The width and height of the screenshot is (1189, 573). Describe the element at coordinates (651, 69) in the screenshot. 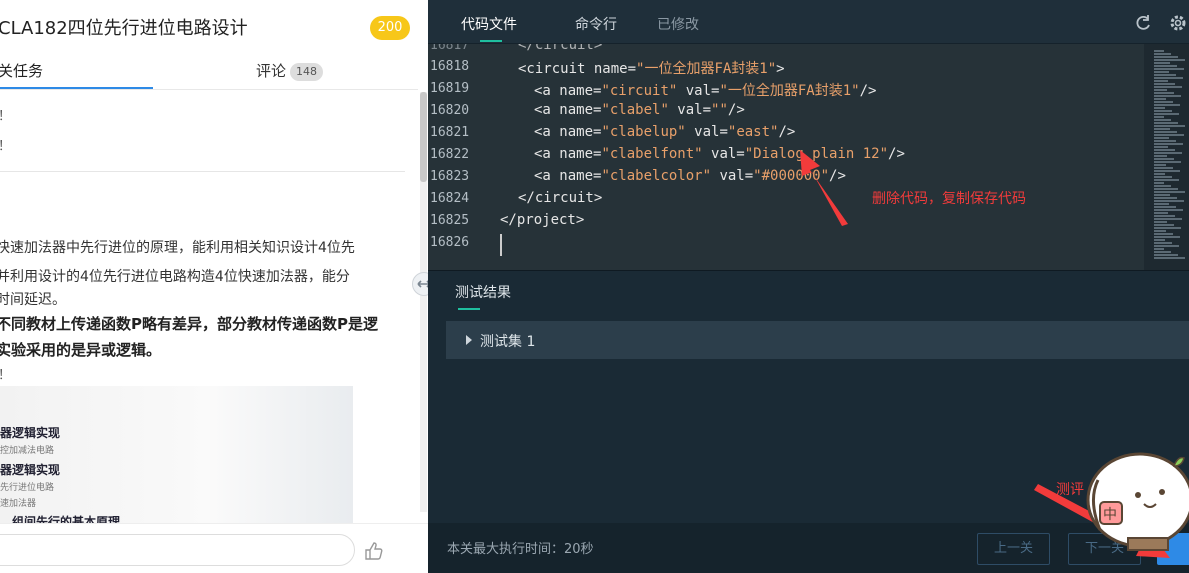

I see `code-line: <circuit name="一位全加器FA封装1">` at that location.